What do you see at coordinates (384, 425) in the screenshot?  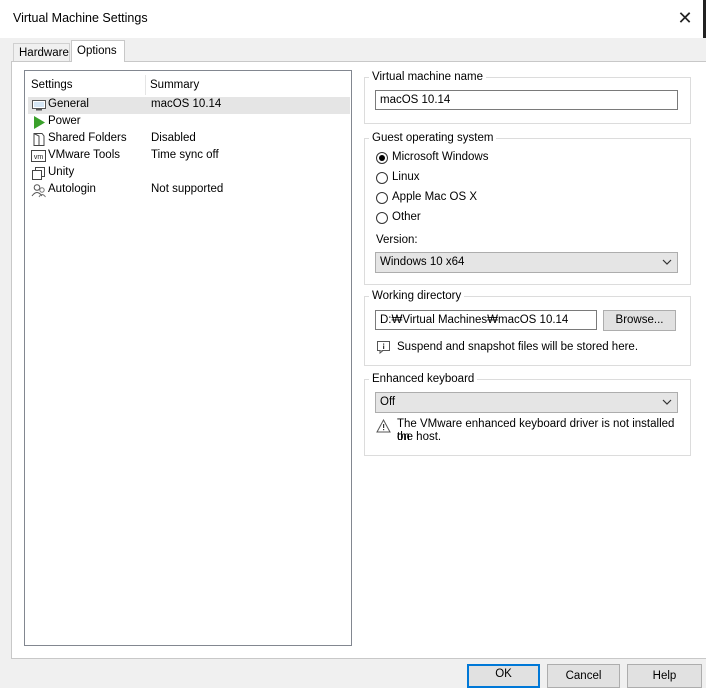 I see `warning-icon` at bounding box center [384, 425].